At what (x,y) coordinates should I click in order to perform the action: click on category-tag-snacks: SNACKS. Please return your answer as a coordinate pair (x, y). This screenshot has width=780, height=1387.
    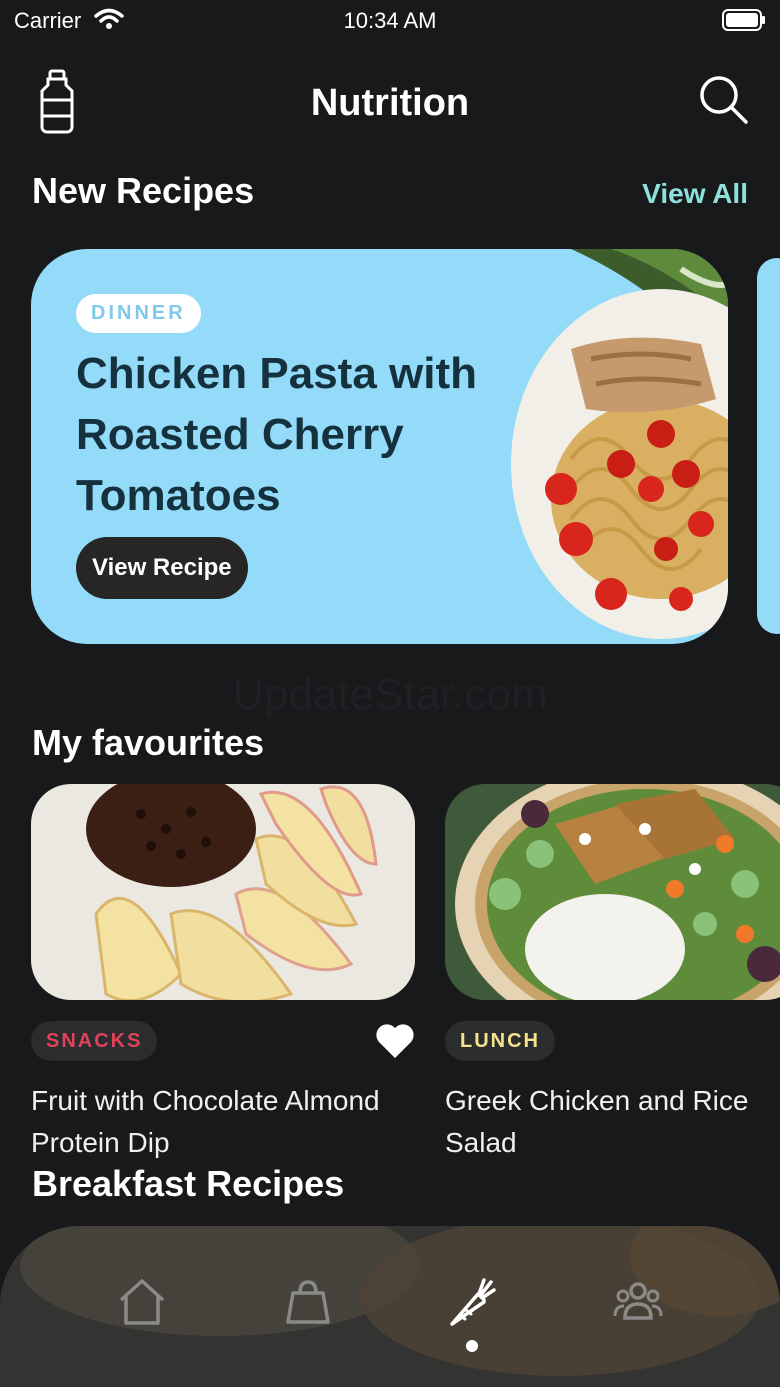
    Looking at the image, I should click on (94, 1041).